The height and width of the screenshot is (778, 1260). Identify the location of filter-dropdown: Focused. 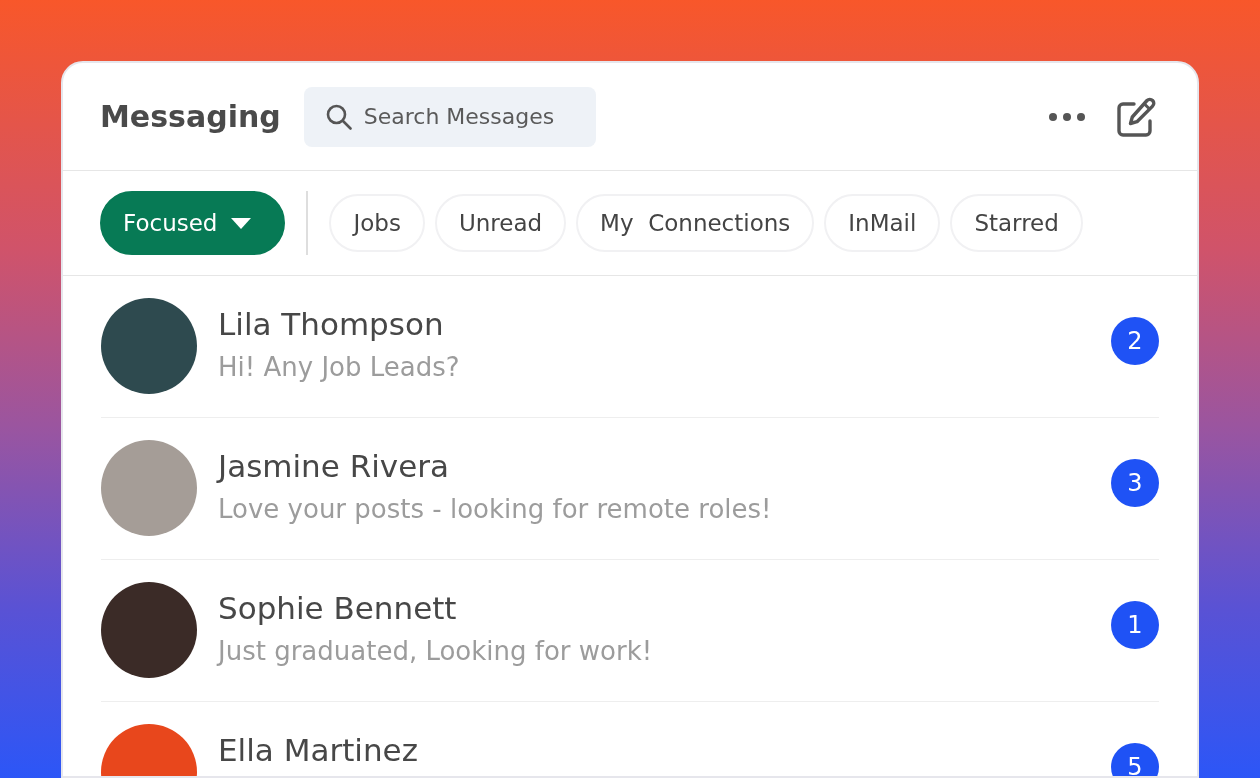
(193, 223).